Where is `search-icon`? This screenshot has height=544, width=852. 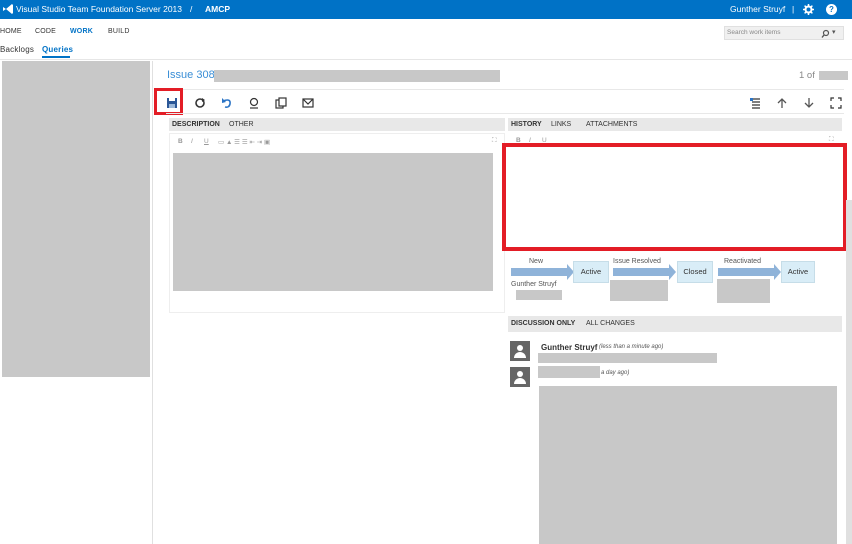
search-icon is located at coordinates (825, 33).